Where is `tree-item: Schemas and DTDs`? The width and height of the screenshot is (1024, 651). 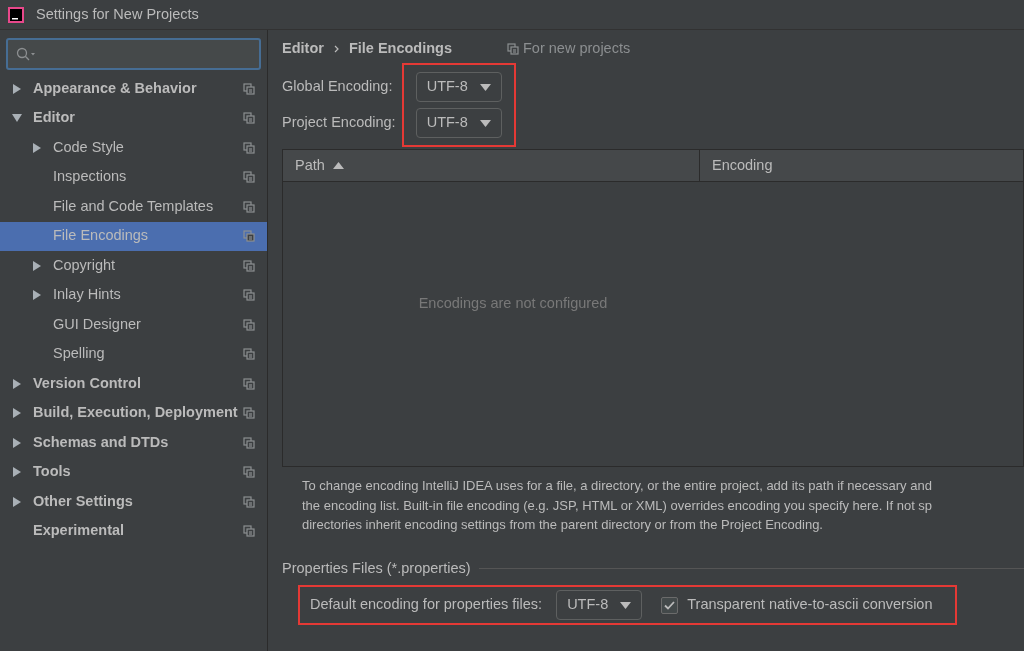
tree-item: Schemas and DTDs is located at coordinates (133, 443).